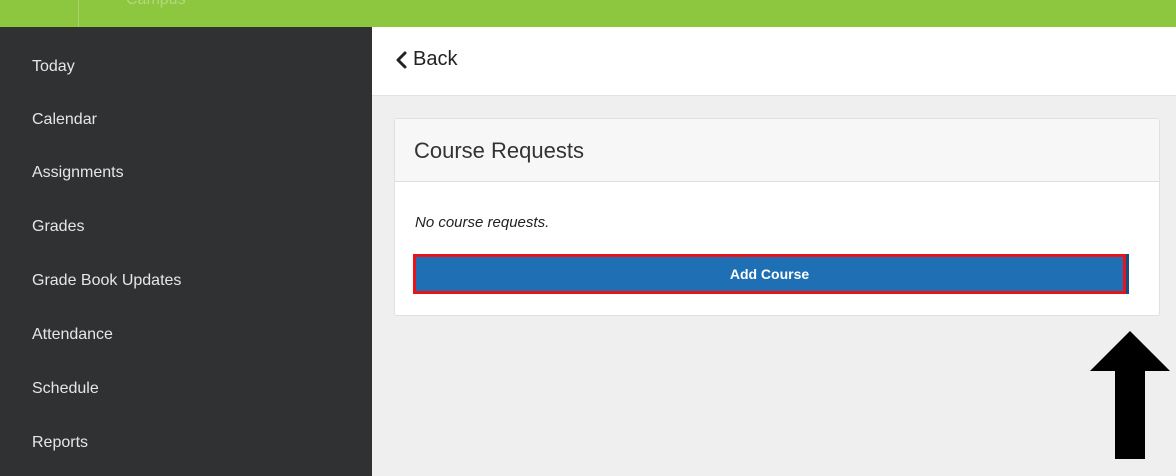  Describe the element at coordinates (186, 443) in the screenshot. I see `sidebar-item-reports: Reports` at that location.